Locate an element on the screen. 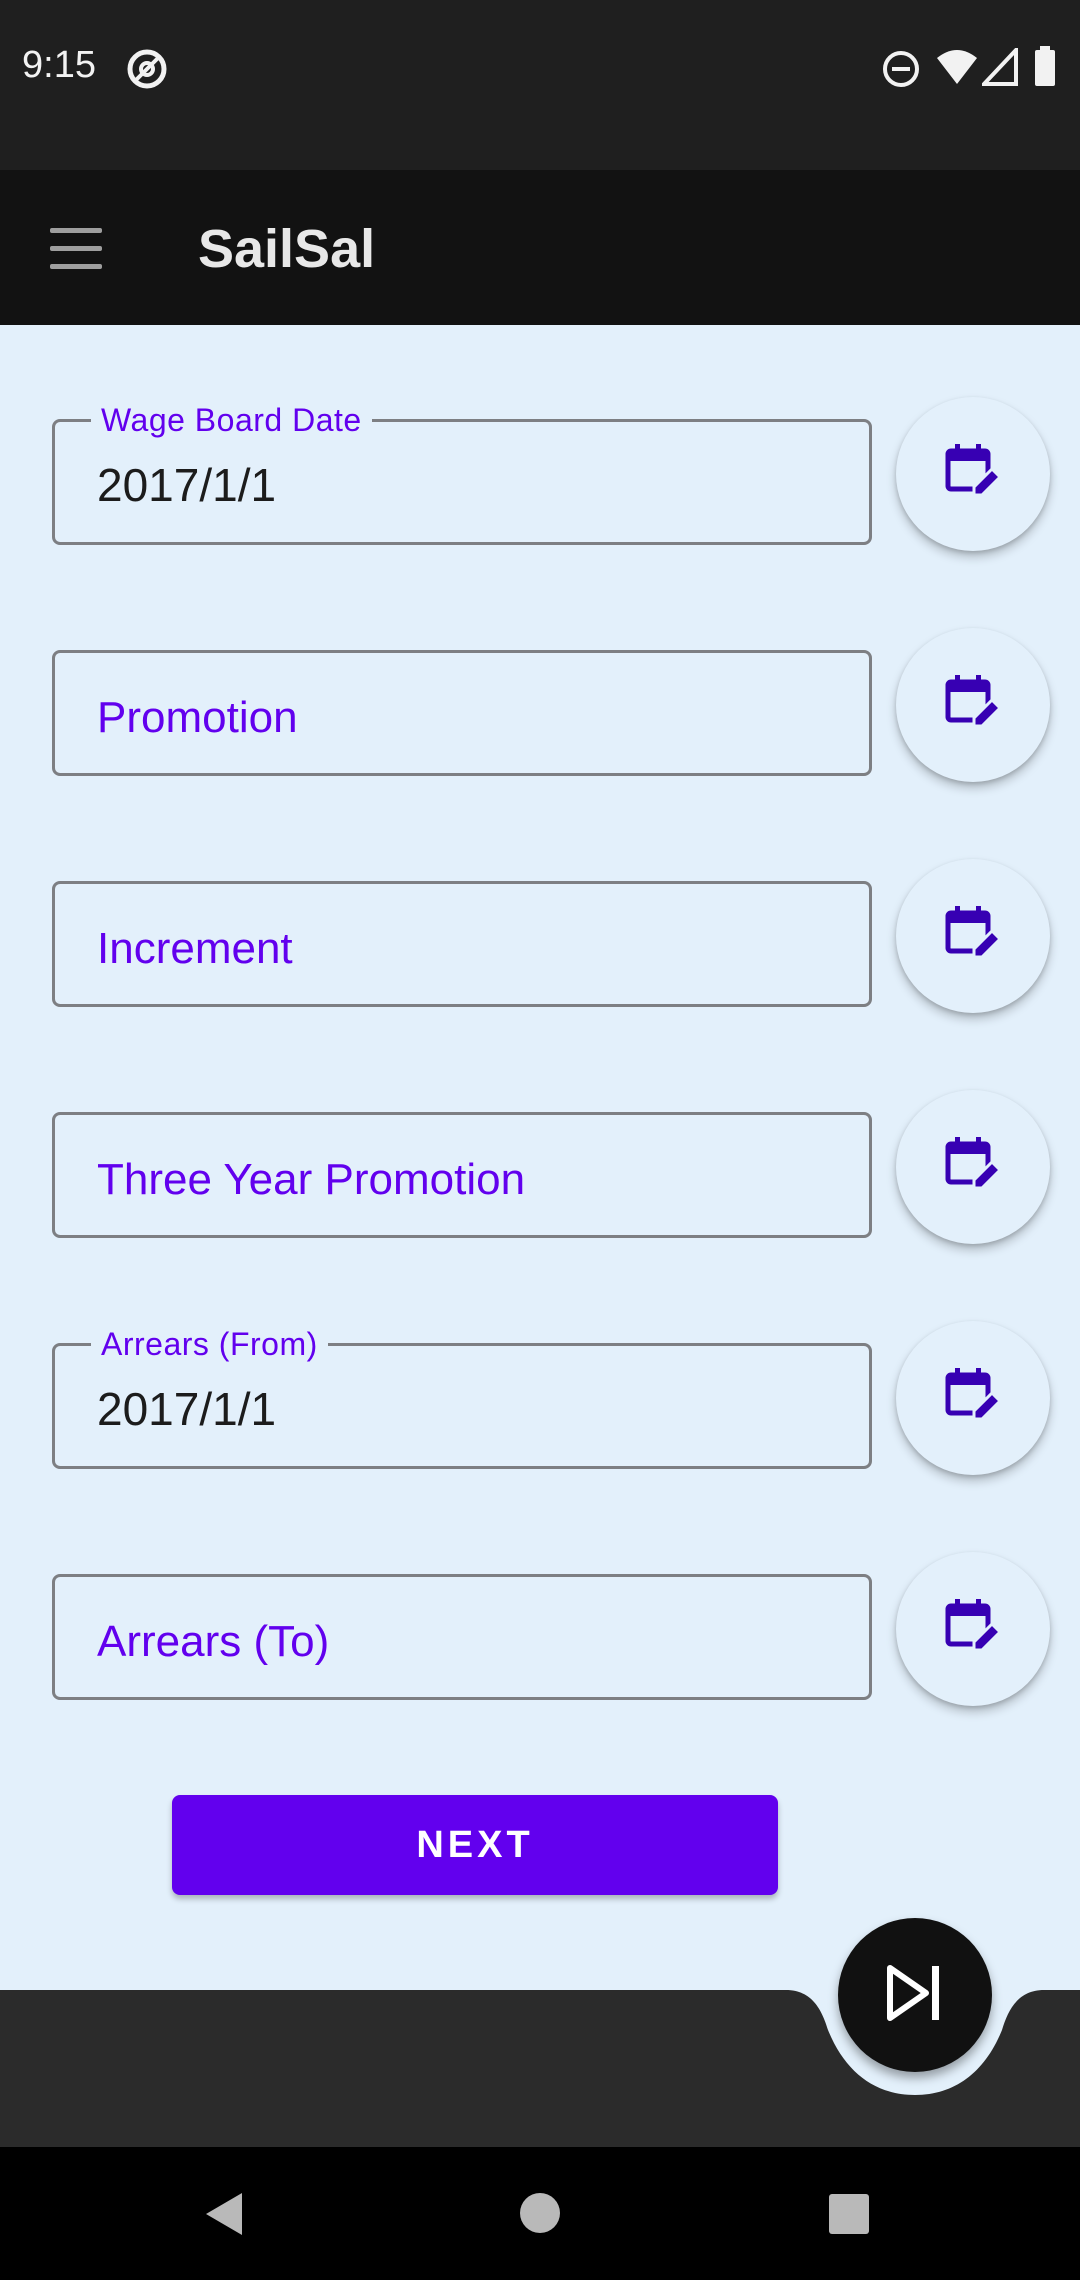 The image size is (1080, 2280). home-icon is located at coordinates (540, 2215).